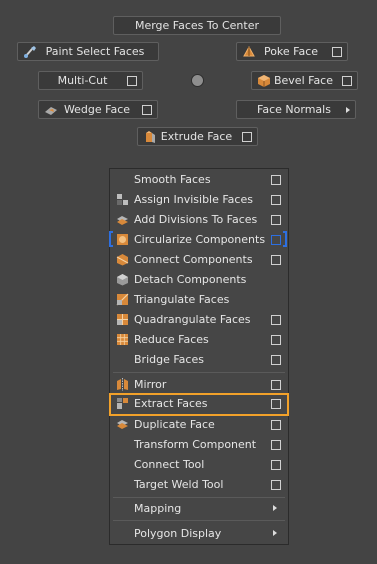  What do you see at coordinates (158, 508) in the screenshot?
I see `menu-item-label: Mapping` at bounding box center [158, 508].